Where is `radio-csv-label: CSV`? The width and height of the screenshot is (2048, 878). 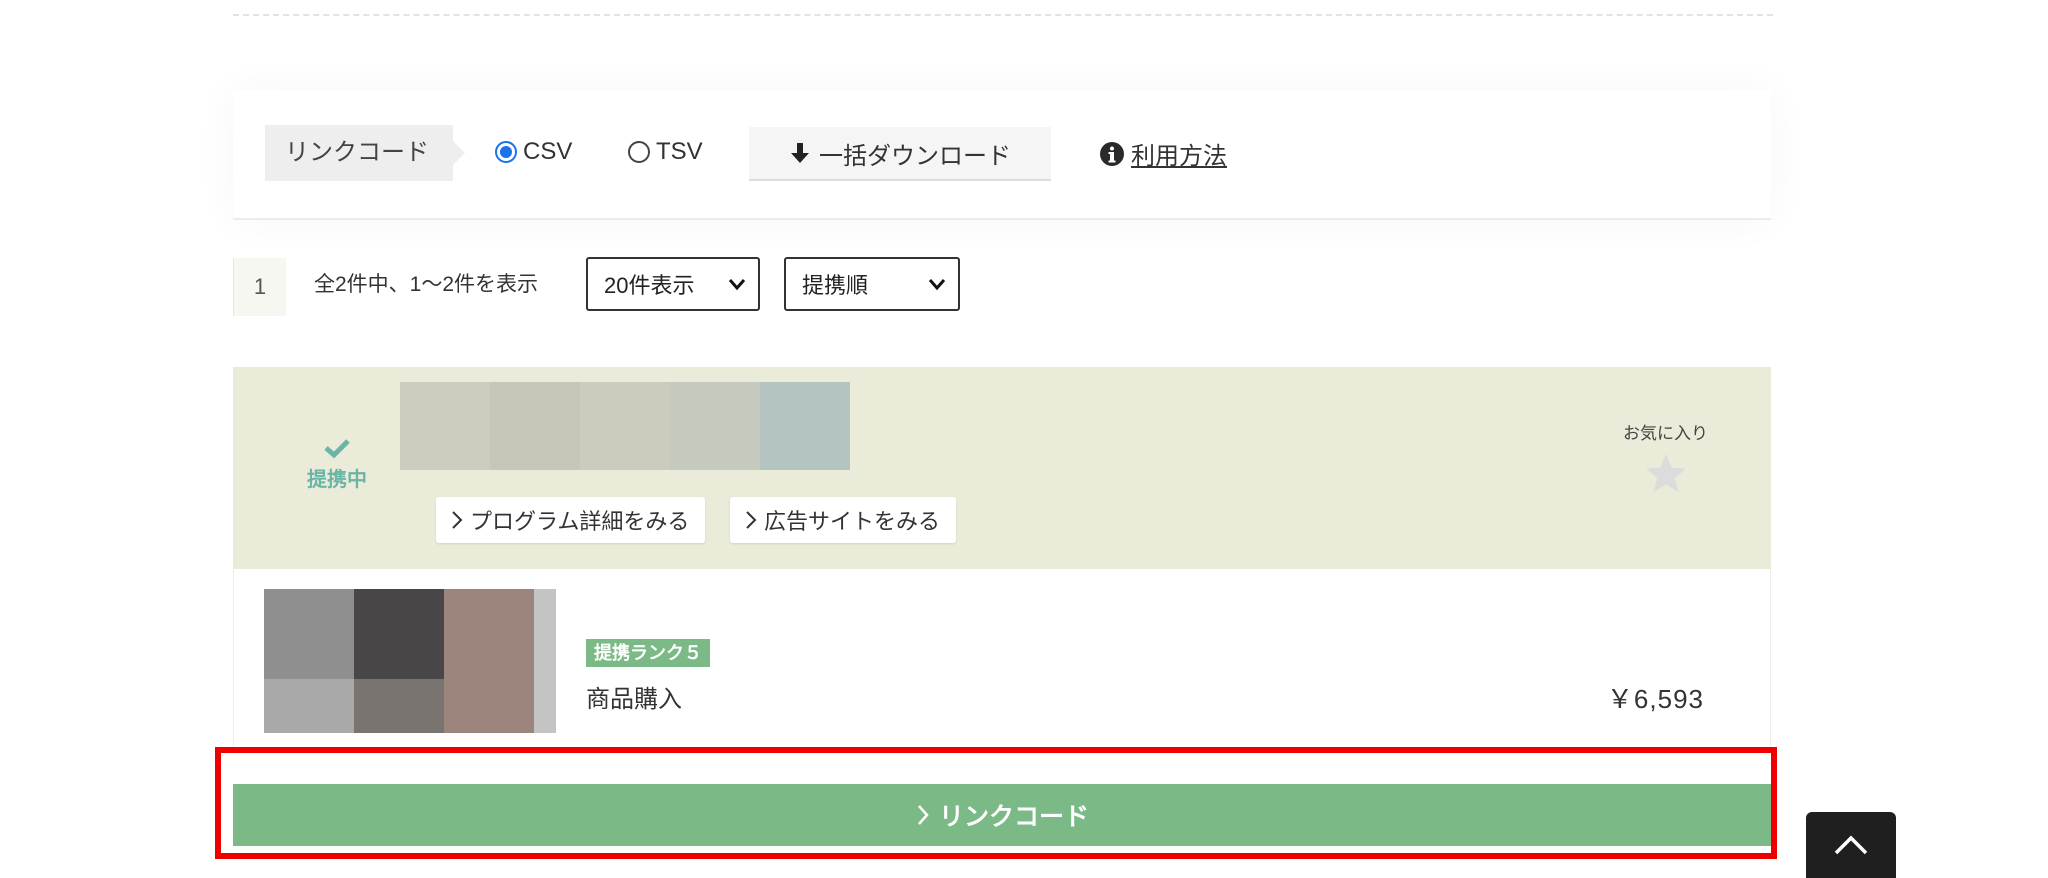 radio-csv-label: CSV is located at coordinates (548, 151).